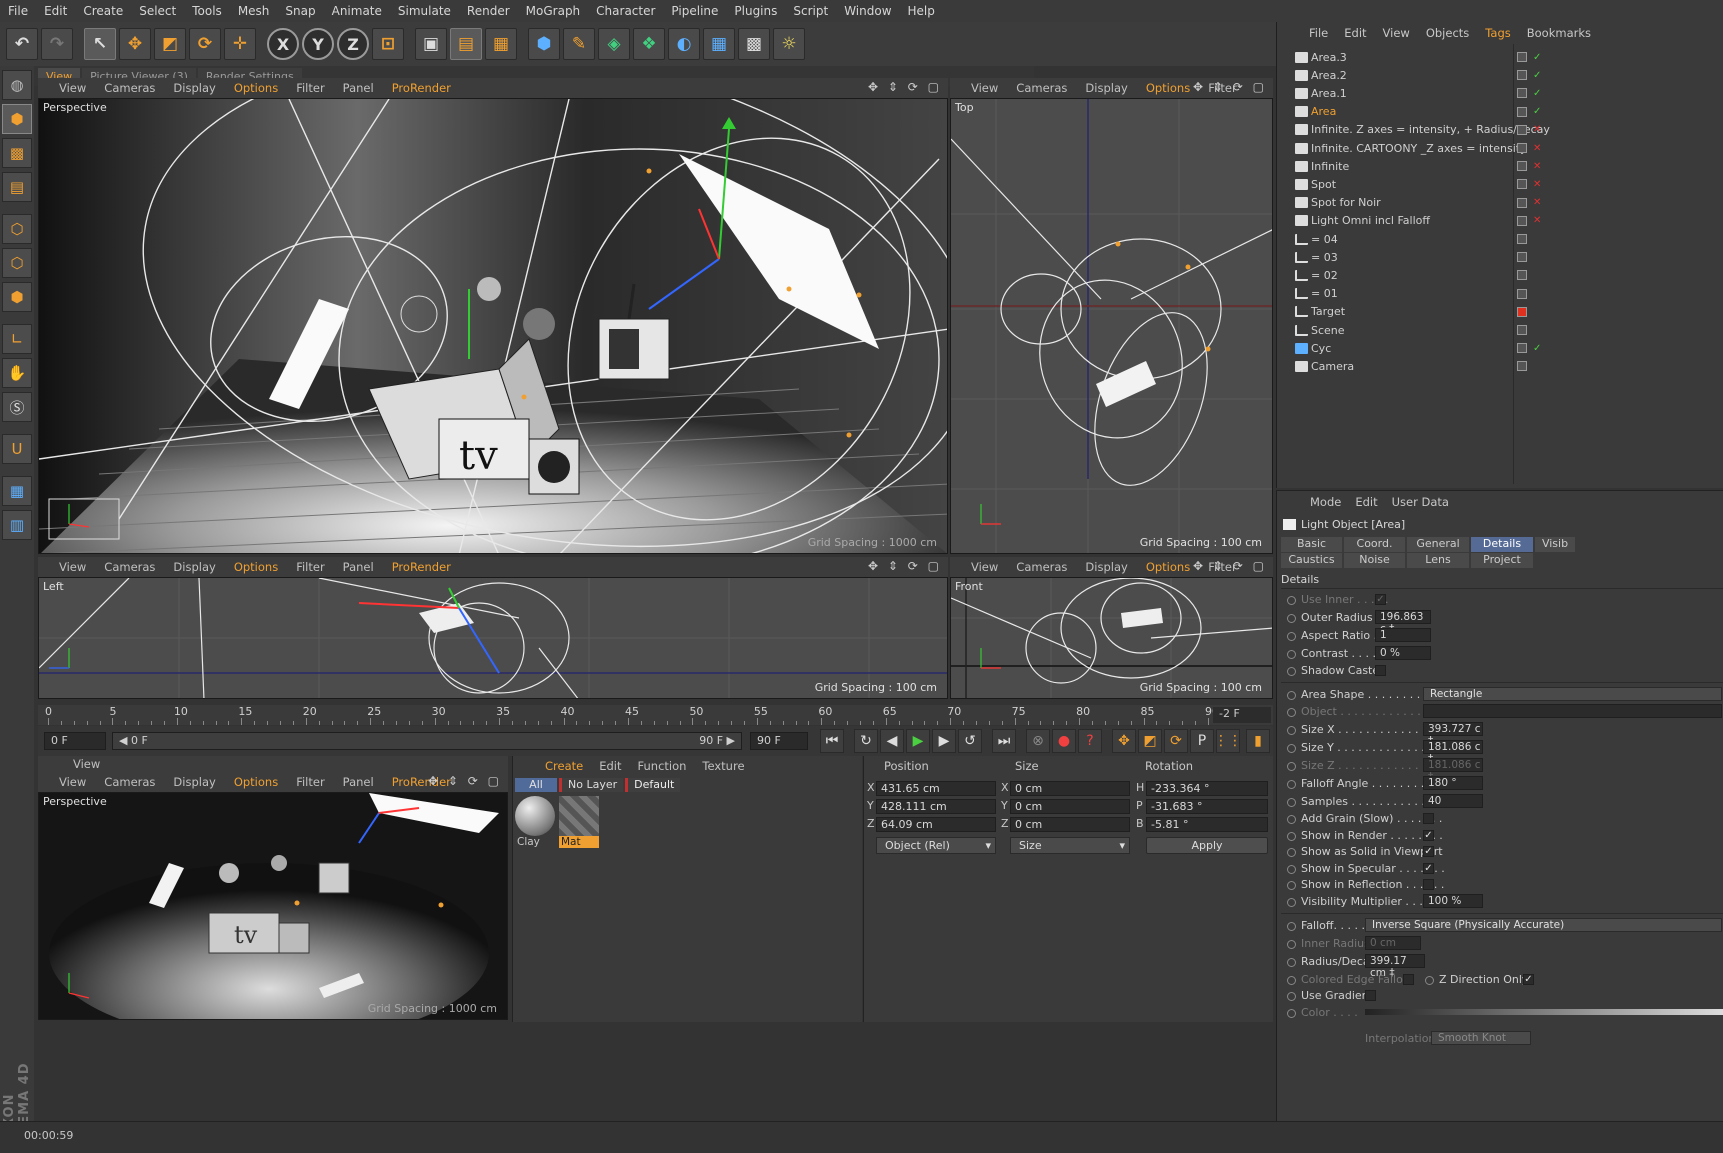 The image size is (1723, 1153). I want to click on rotation-p-field: -31.683 °, so click(1207, 806).